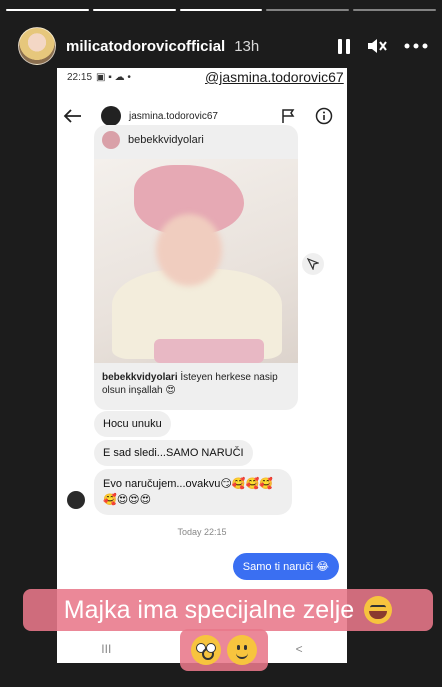 The width and height of the screenshot is (442, 687). What do you see at coordinates (299, 649) in the screenshot?
I see `back-button: <` at bounding box center [299, 649].